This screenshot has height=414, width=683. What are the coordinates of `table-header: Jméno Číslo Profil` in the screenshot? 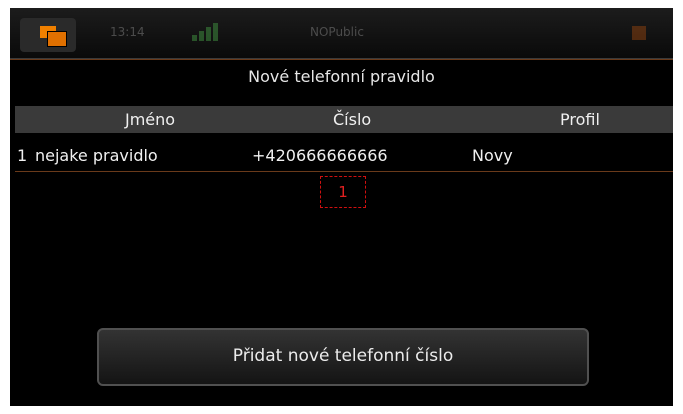 It's located at (344, 119).